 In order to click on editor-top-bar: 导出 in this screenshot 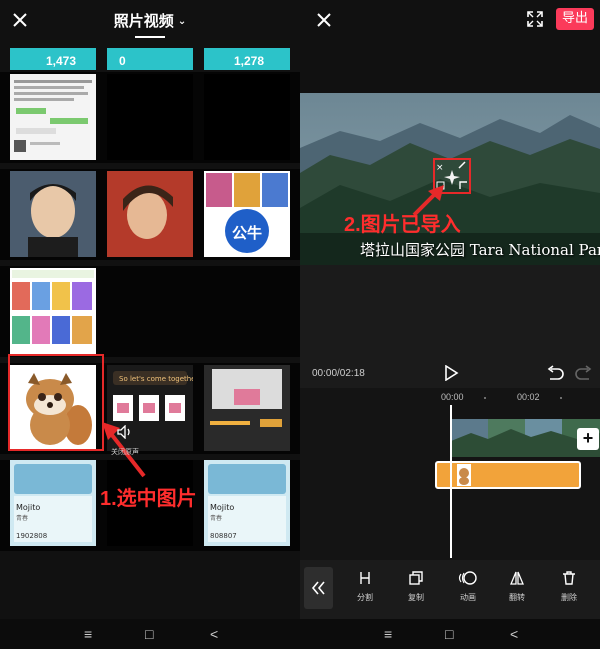, I will do `click(450, 46)`.